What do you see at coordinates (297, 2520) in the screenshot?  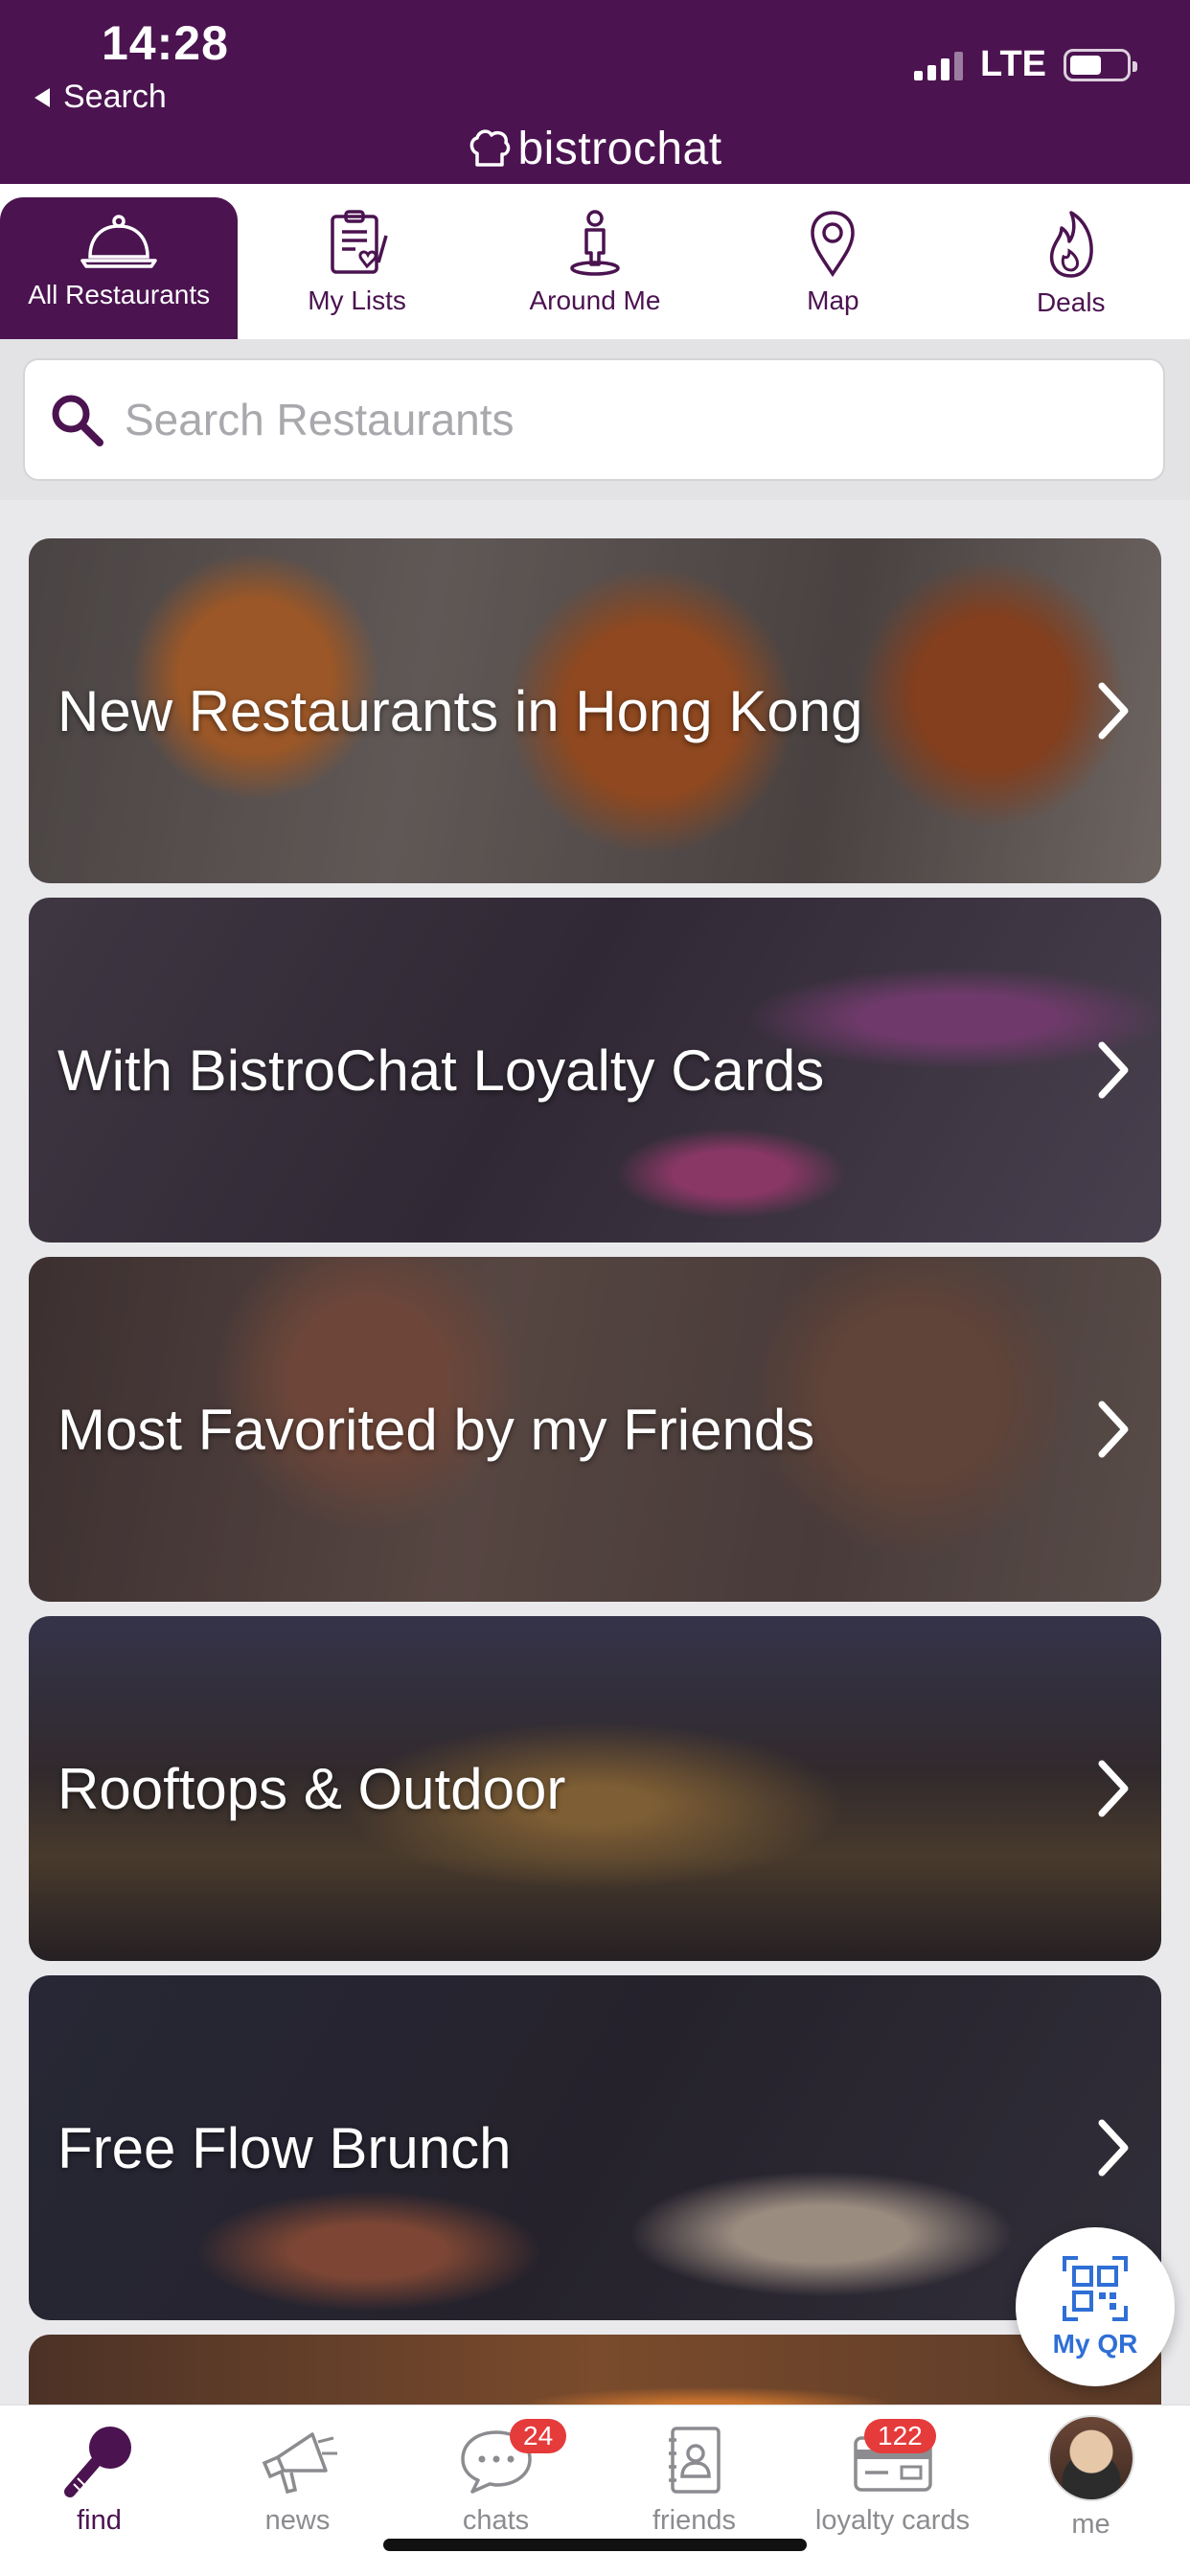 I see `nav-label: news` at bounding box center [297, 2520].